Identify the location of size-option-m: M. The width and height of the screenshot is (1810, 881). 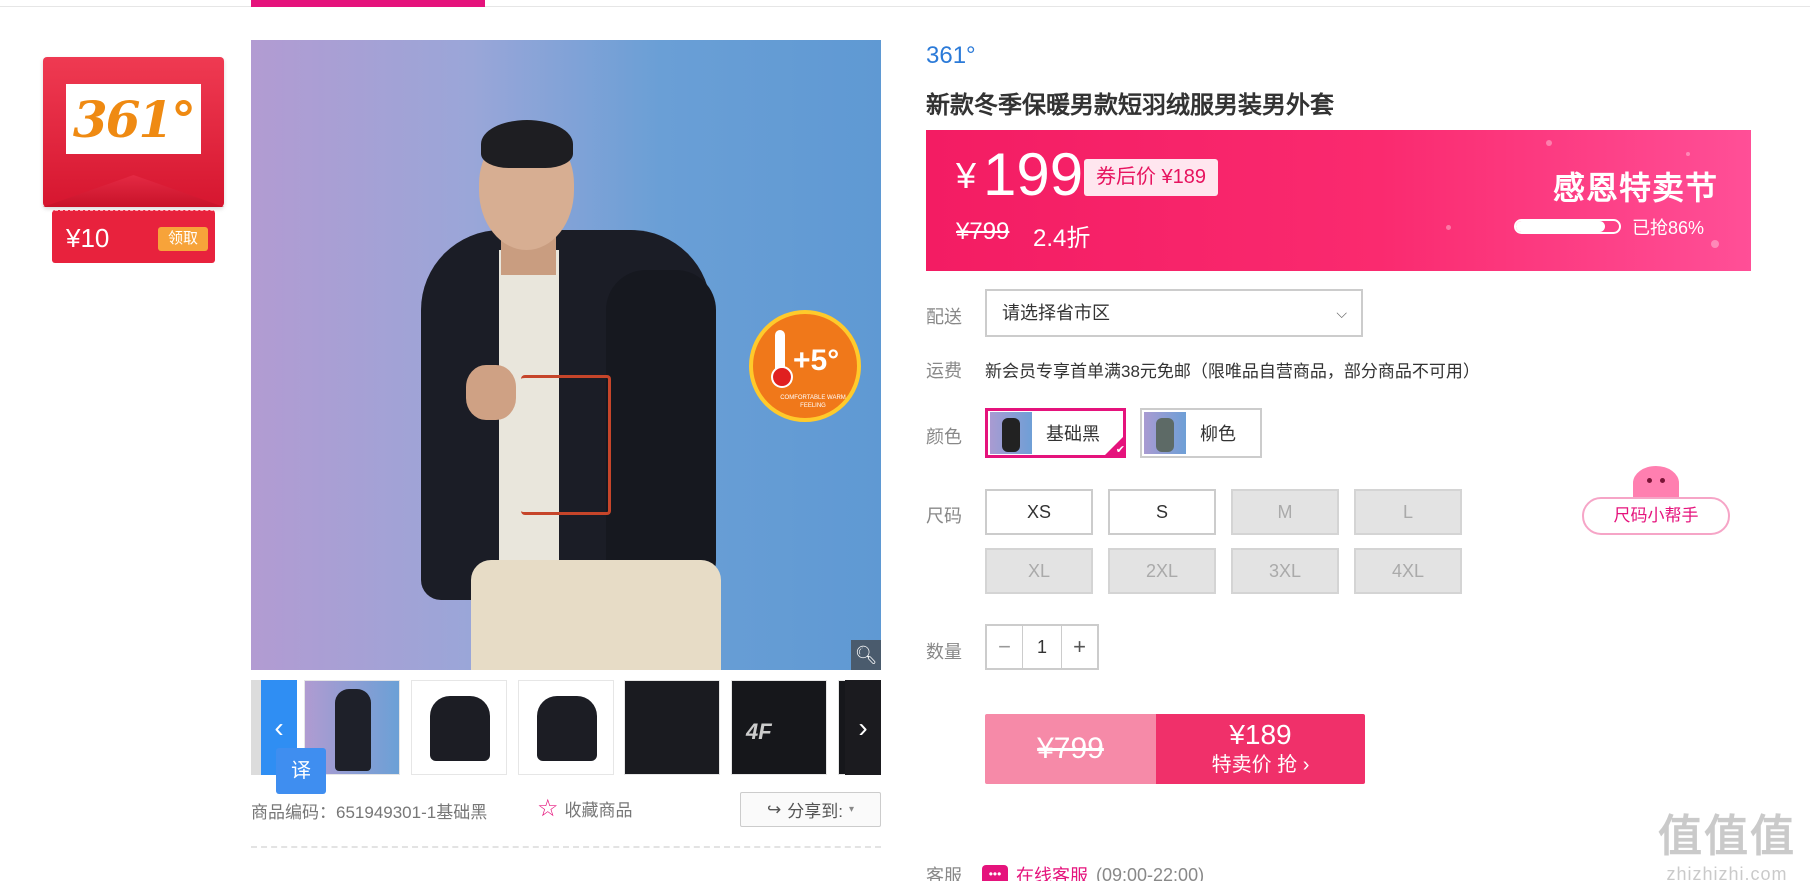
(1285, 512).